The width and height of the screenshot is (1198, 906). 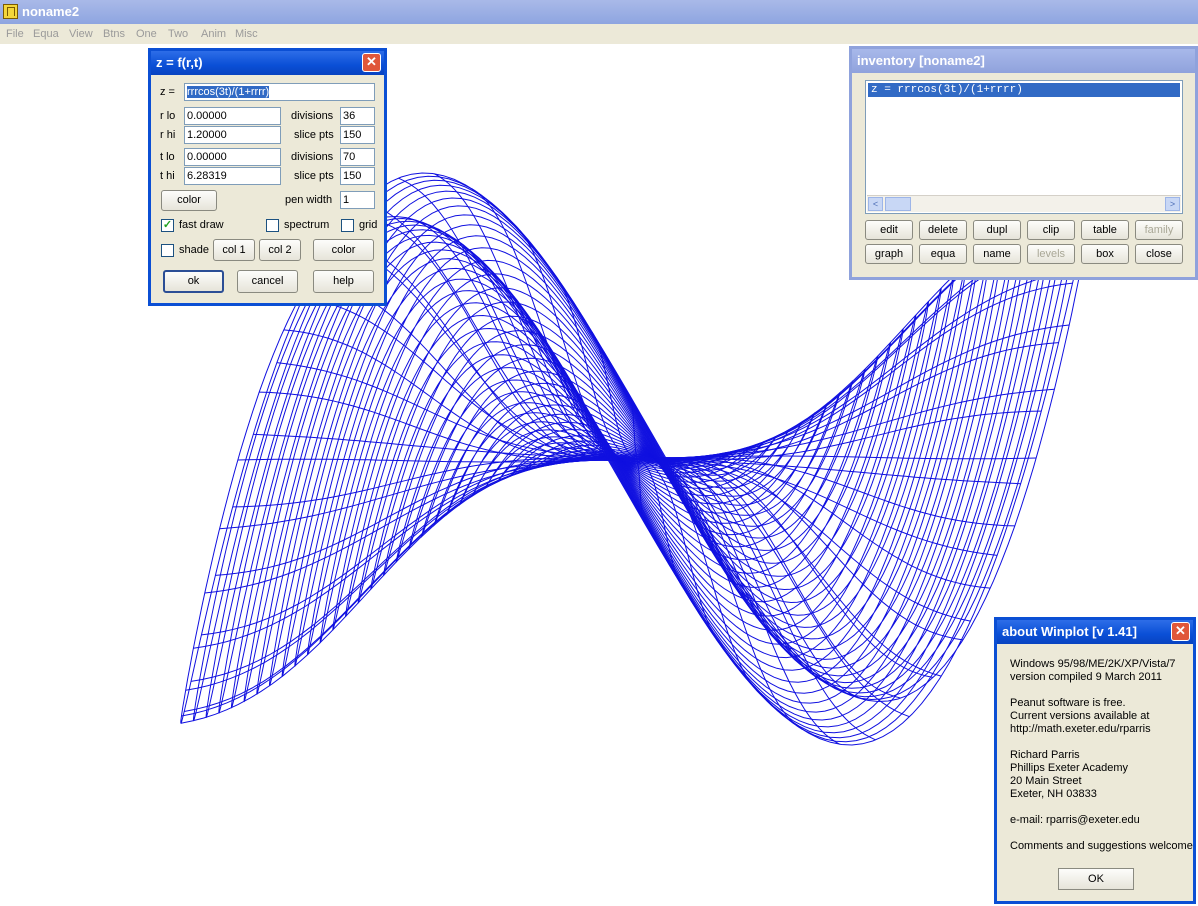 I want to click on col2-button: col 2, so click(x=280, y=250).